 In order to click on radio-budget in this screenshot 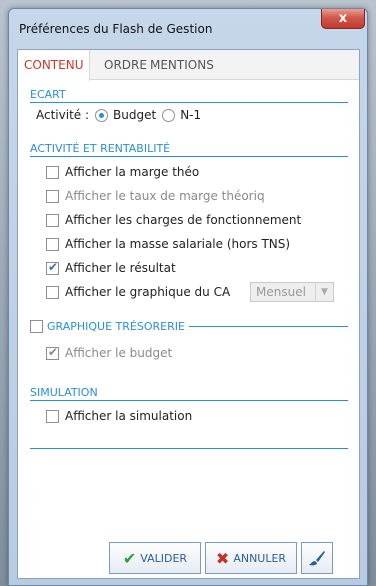, I will do `click(102, 115)`.